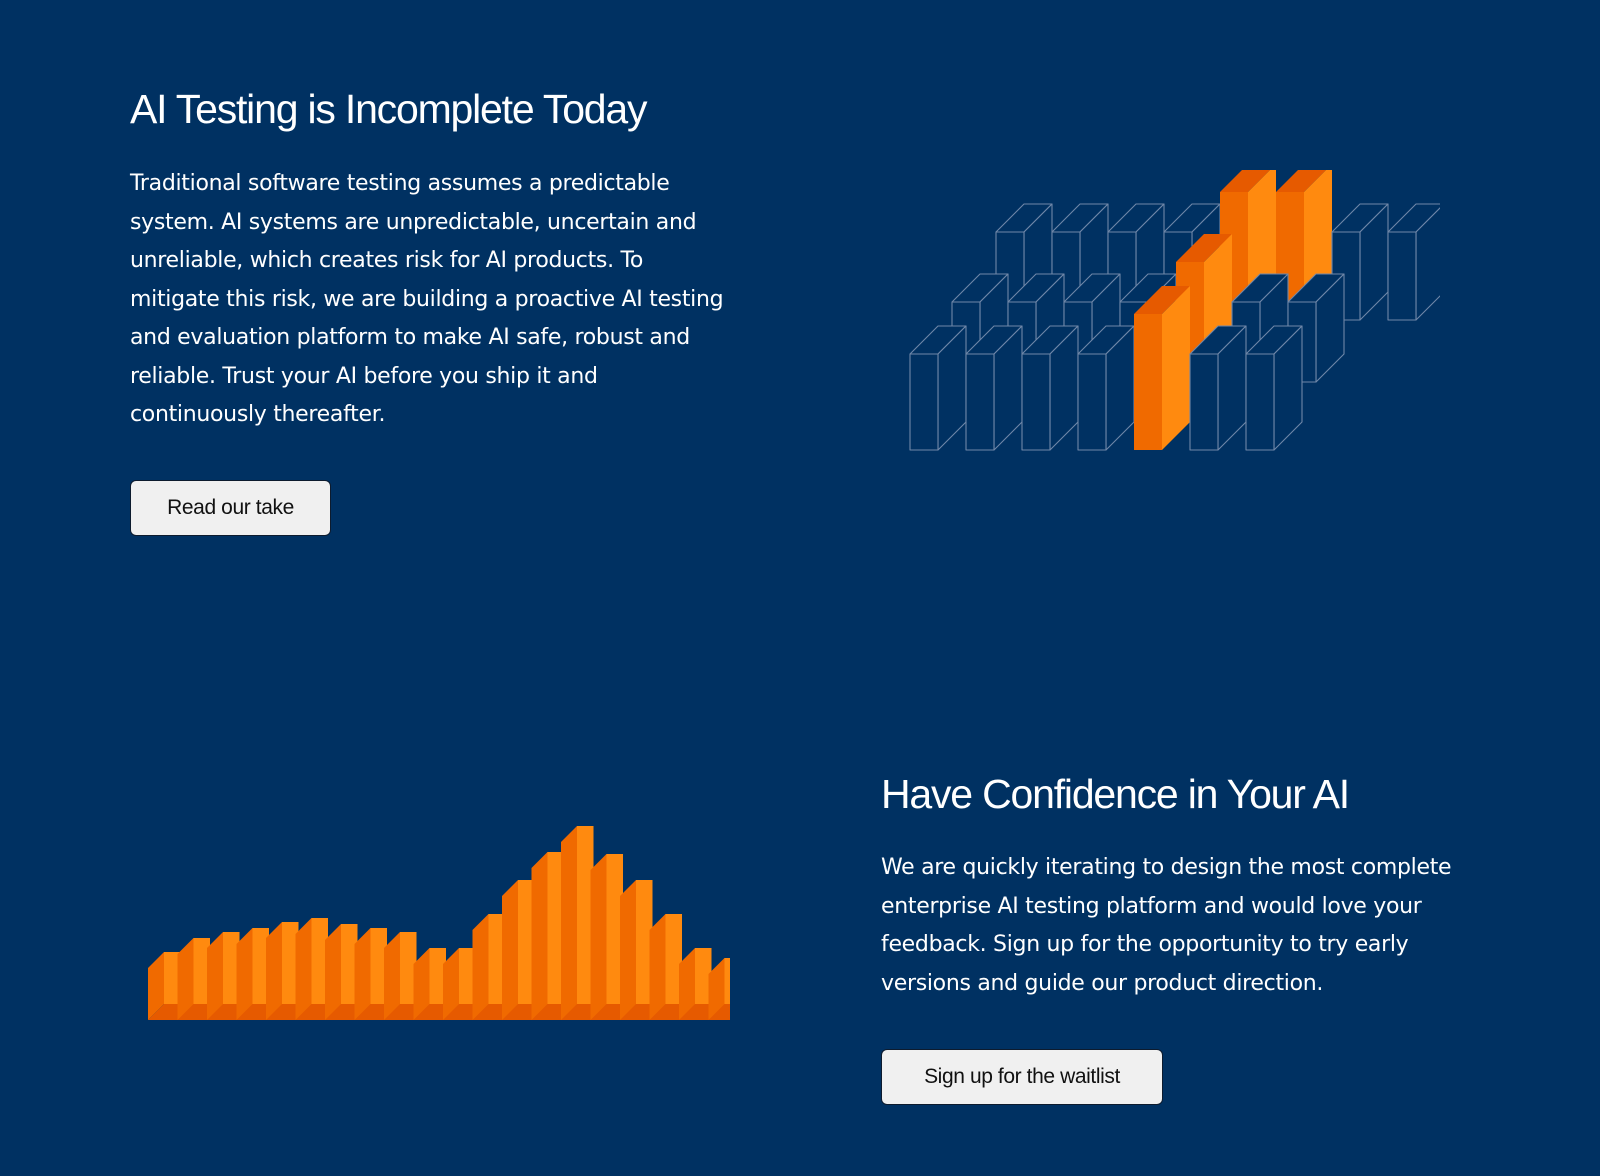 The height and width of the screenshot is (1176, 1600). Describe the element at coordinates (727, 981) in the screenshot. I see `bar-front` at that location.